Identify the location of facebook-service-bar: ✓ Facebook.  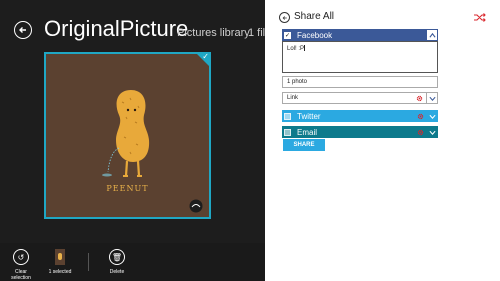
(360, 35).